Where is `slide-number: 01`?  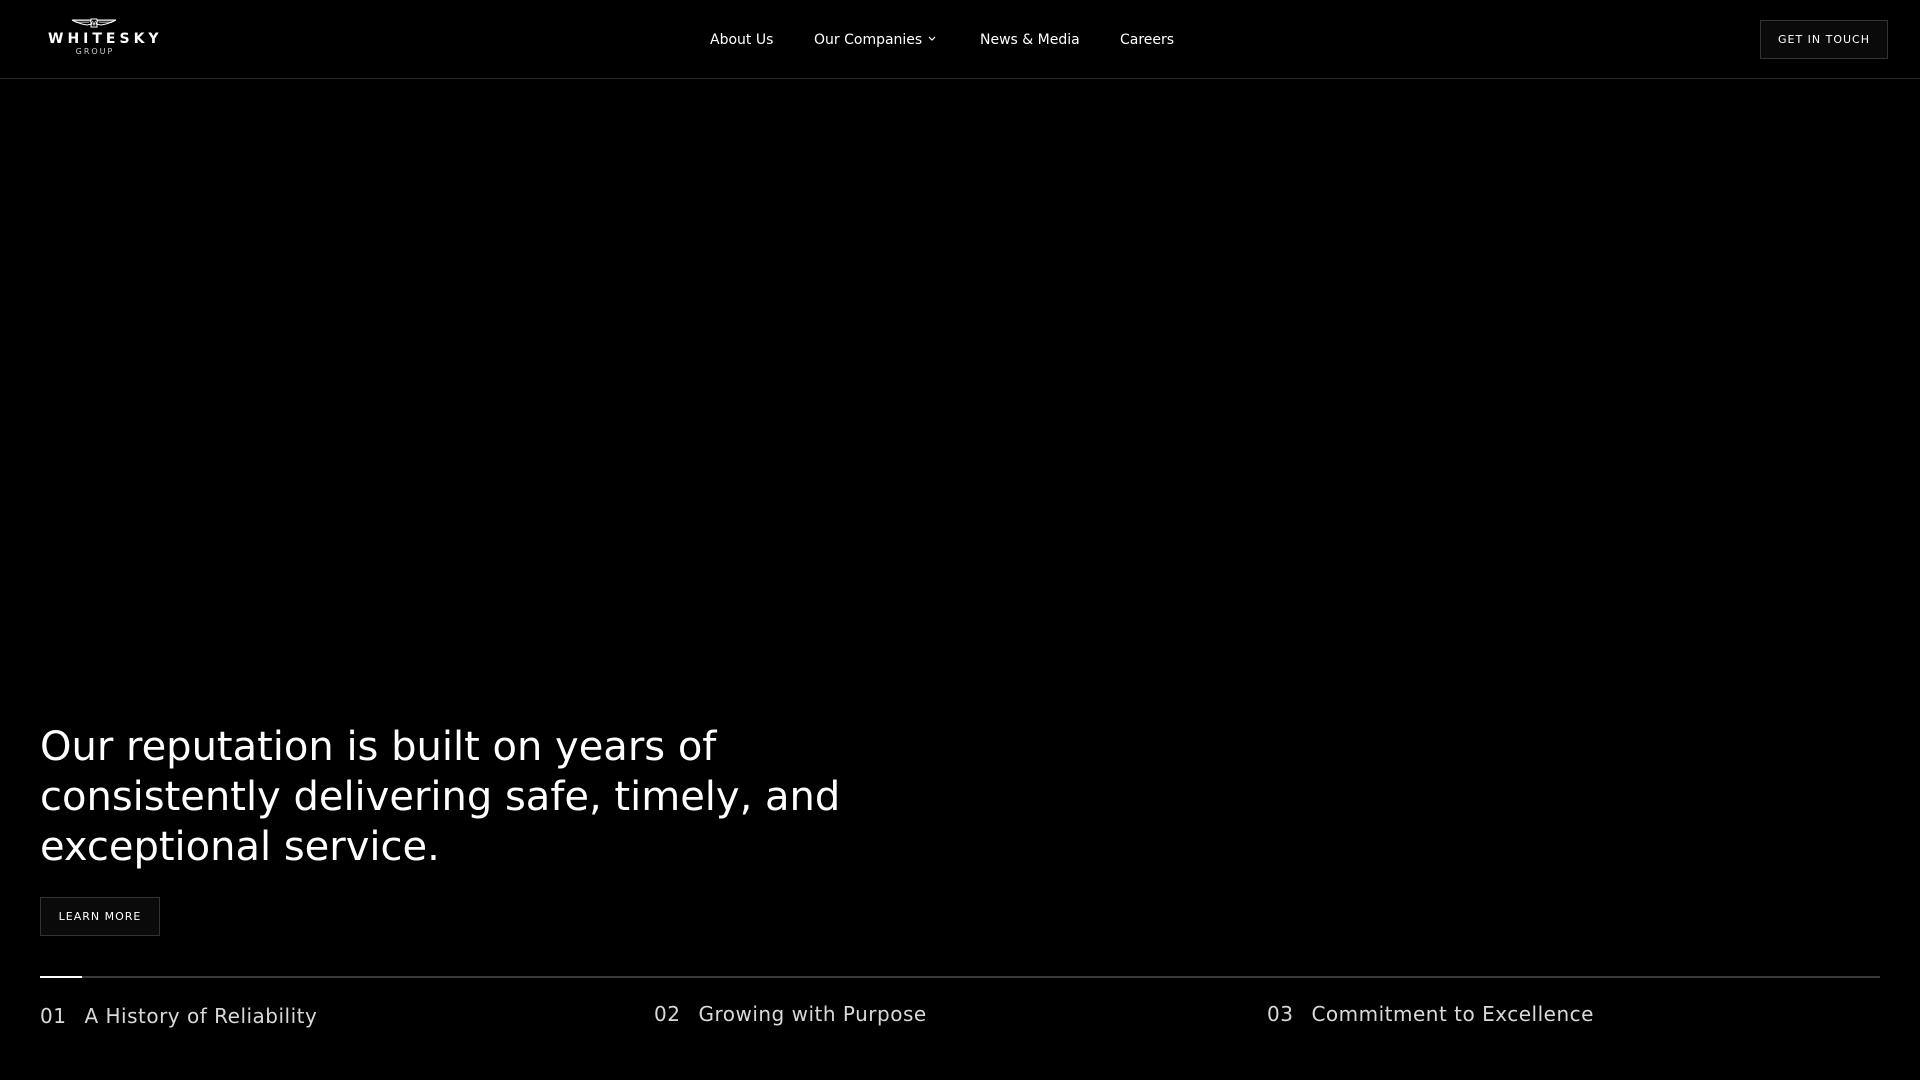
slide-number: 01 is located at coordinates (53, 1016).